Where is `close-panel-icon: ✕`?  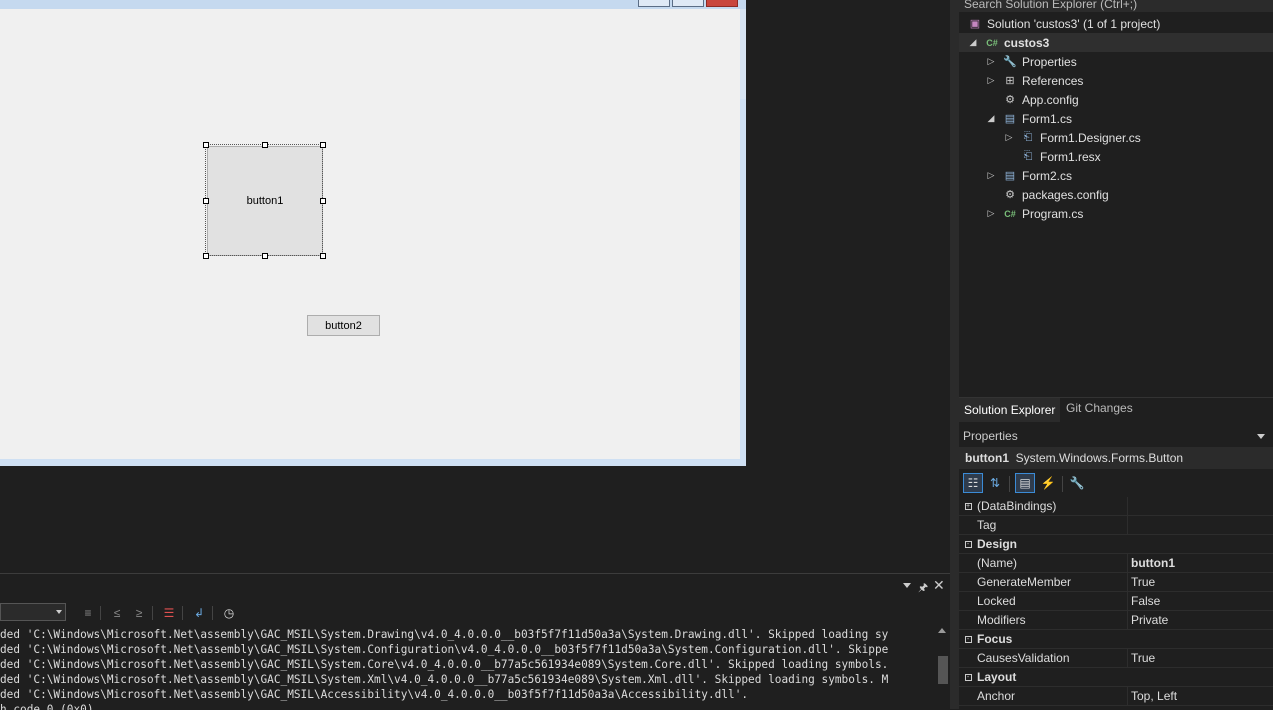
close-panel-icon: ✕ is located at coordinates (939, 585).